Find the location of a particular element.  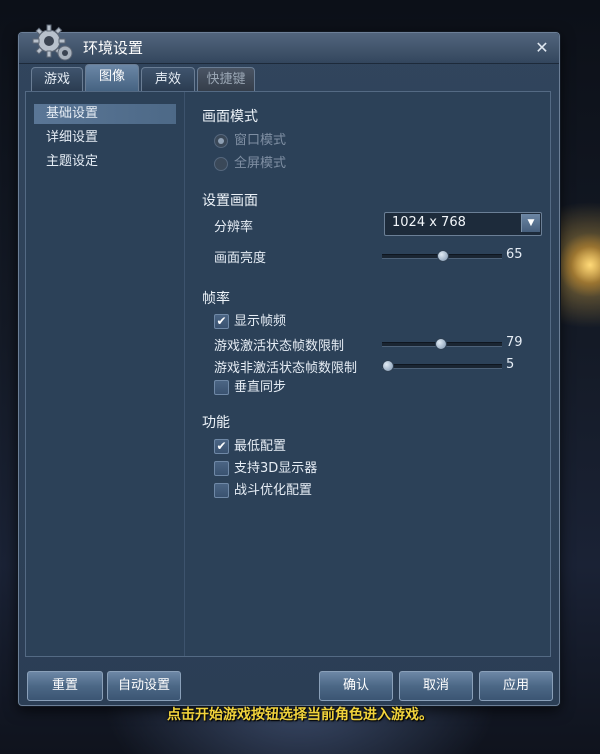

auto-settings-button: 自动设置 is located at coordinates (144, 686).